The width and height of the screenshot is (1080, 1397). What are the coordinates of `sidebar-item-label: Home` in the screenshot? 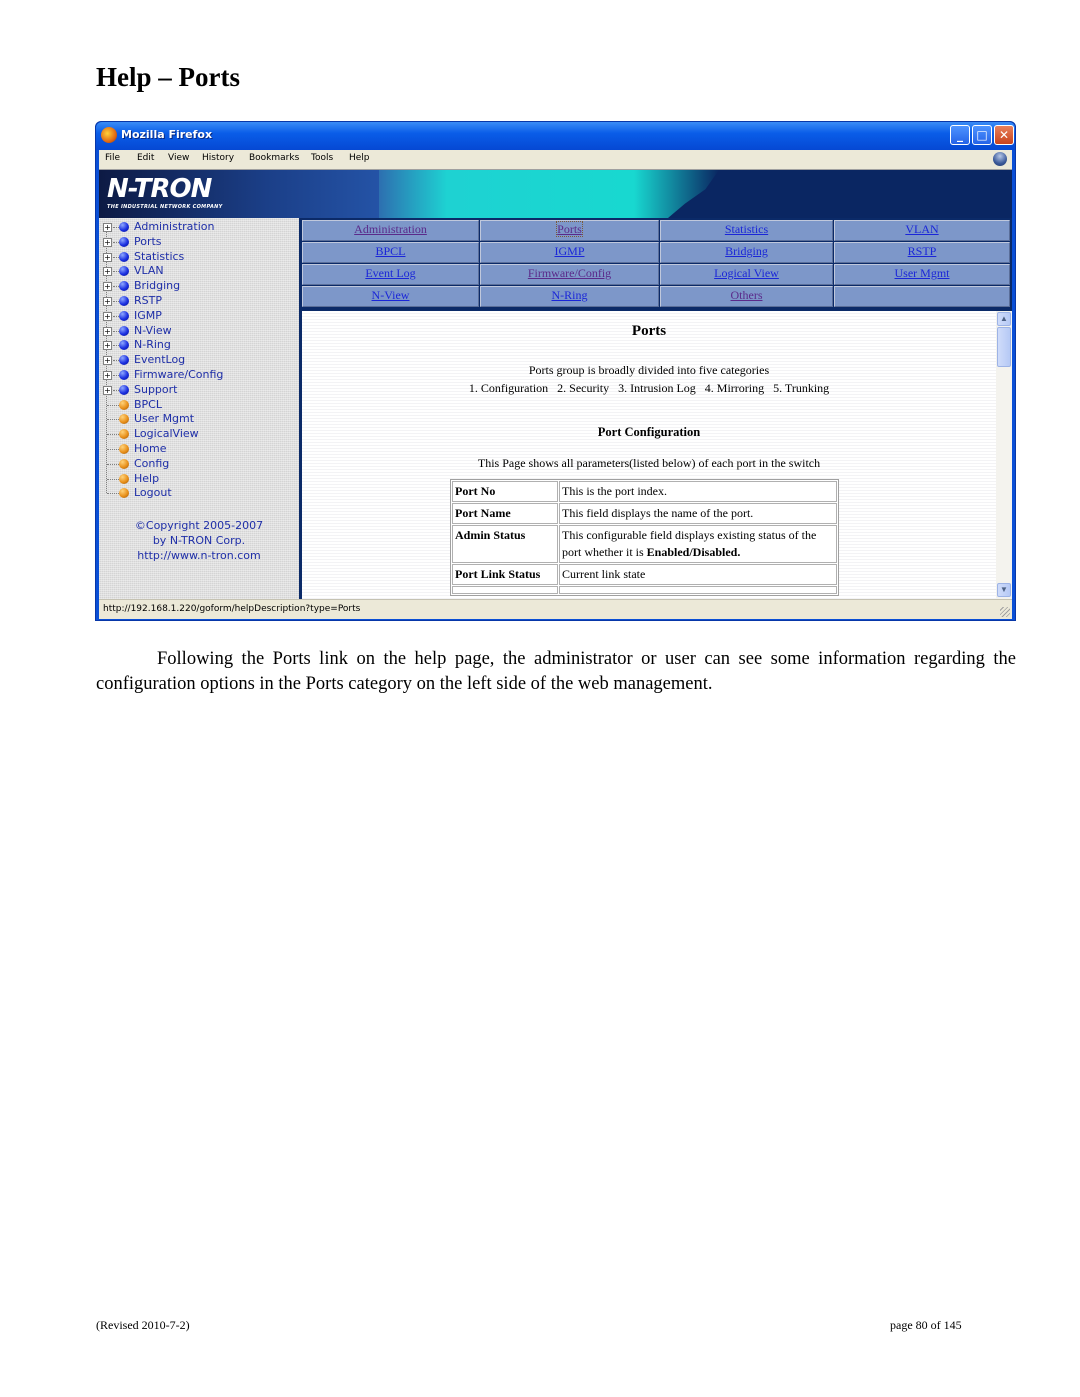 It's located at (150, 448).